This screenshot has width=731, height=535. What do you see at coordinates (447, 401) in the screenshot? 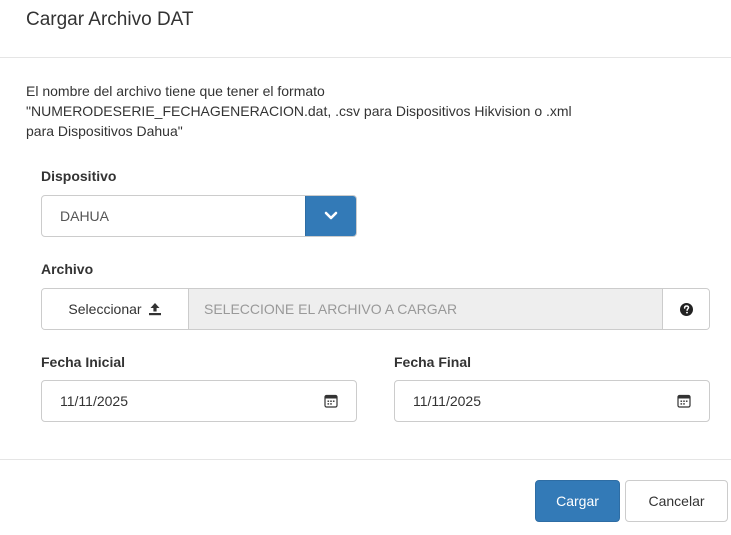
I see `fecha-final-value: 11/11/2025` at bounding box center [447, 401].